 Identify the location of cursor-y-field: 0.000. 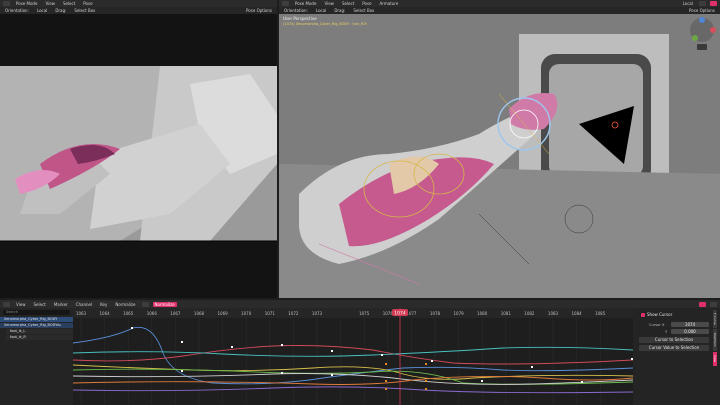
(690, 331).